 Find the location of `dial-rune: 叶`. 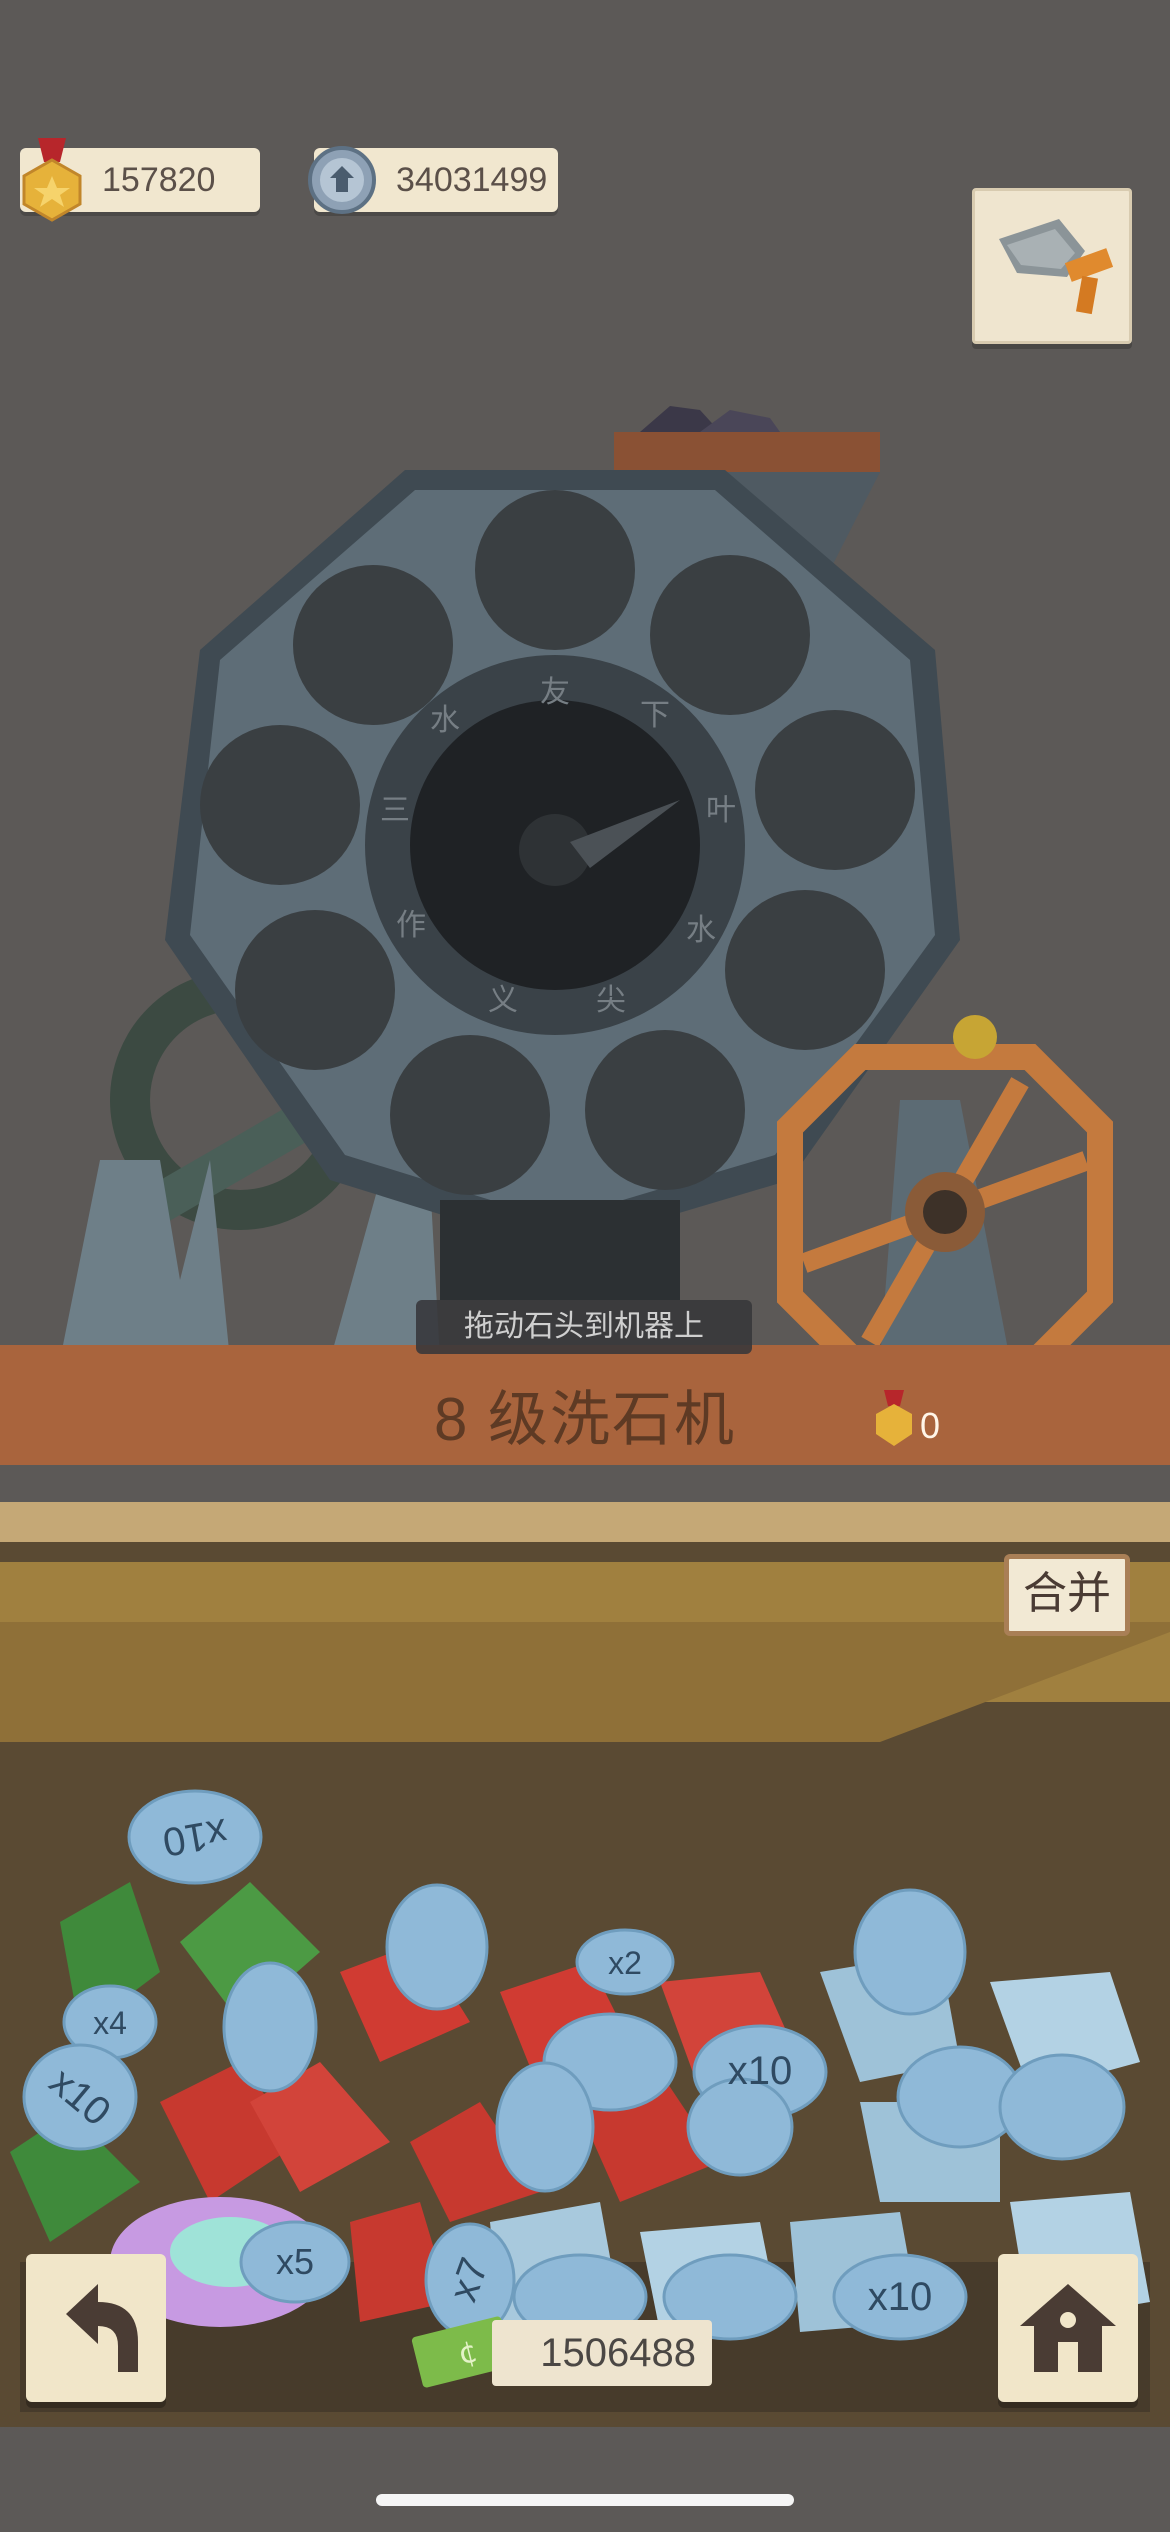

dial-rune: 叶 is located at coordinates (721, 810).